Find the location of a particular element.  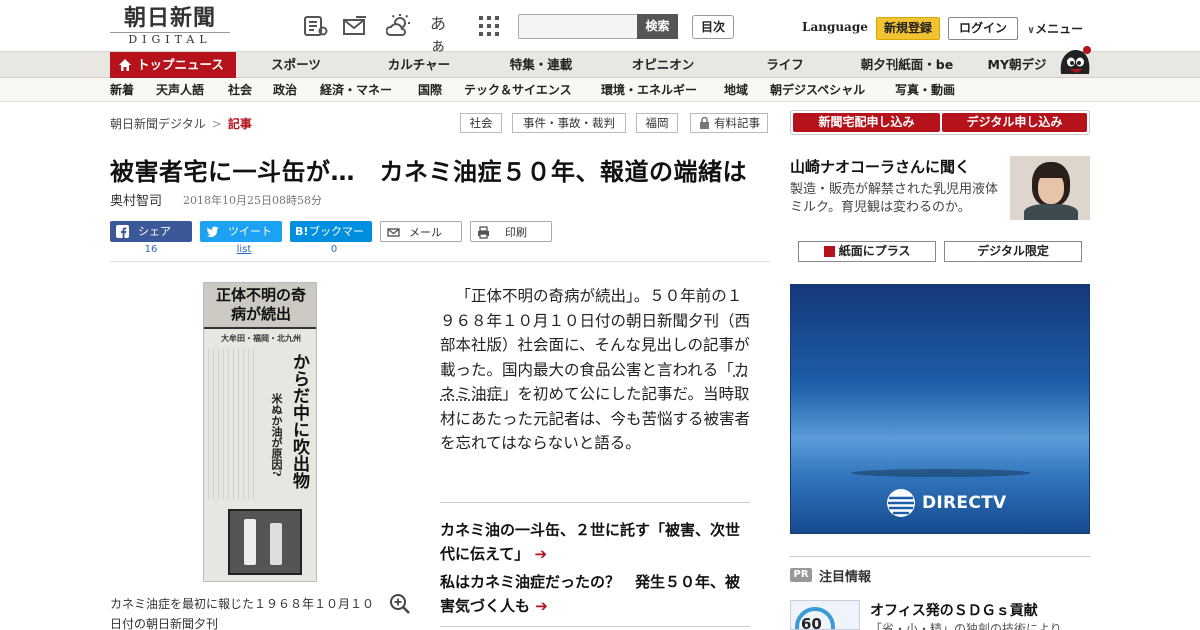

nav-item-top-news: トップニュース is located at coordinates (173, 65).